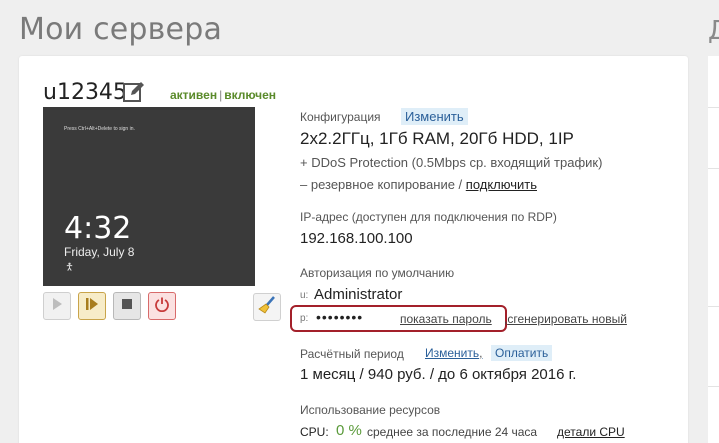  What do you see at coordinates (340, 317) in the screenshot?
I see `password-masked: ••••••••` at bounding box center [340, 317].